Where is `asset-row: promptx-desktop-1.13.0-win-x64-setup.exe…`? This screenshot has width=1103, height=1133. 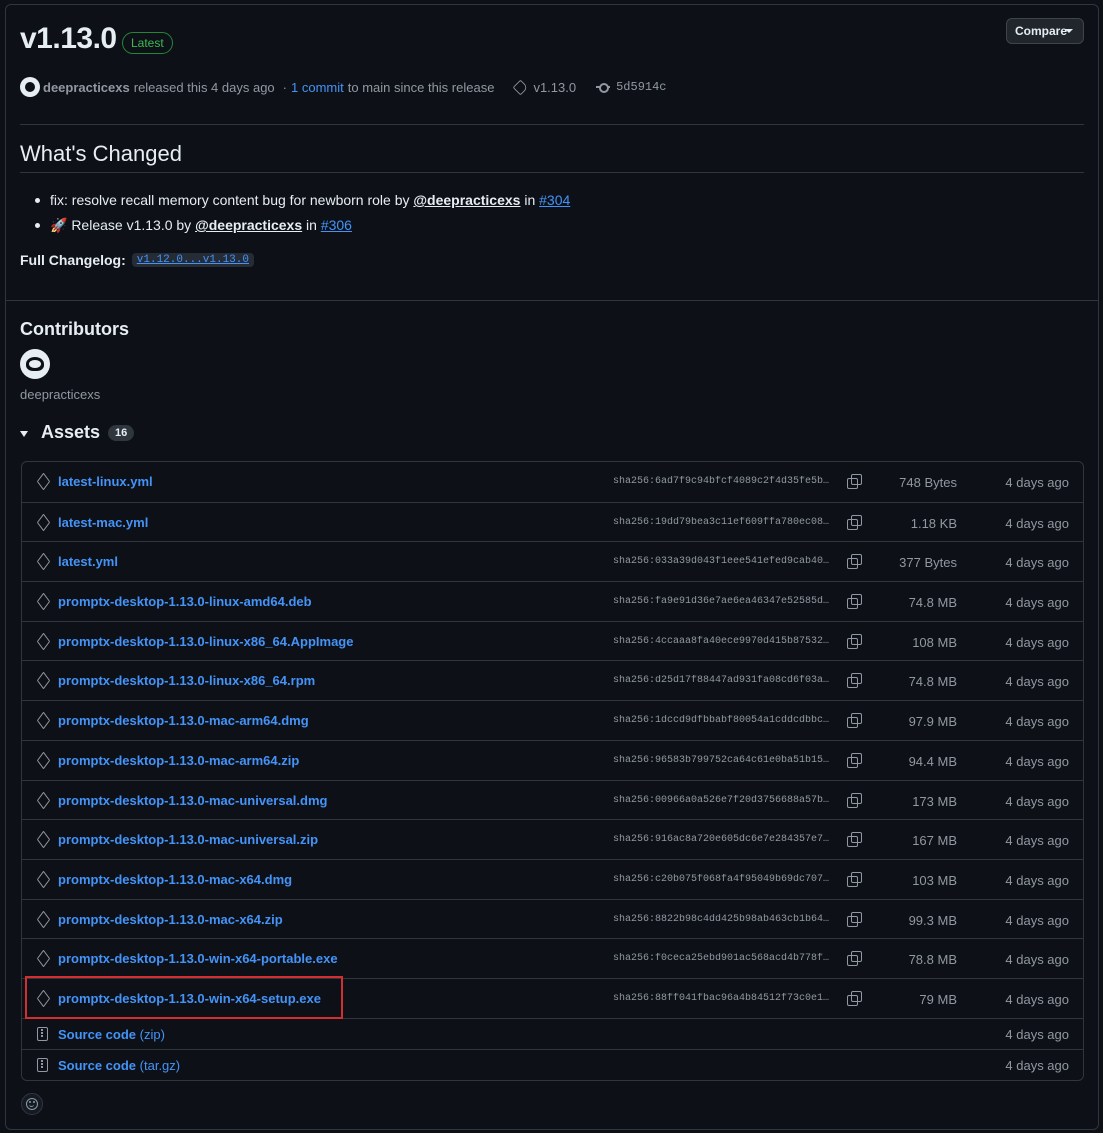
asset-row: promptx-desktop-1.13.0-win-x64-setup.exe… is located at coordinates (552, 997).